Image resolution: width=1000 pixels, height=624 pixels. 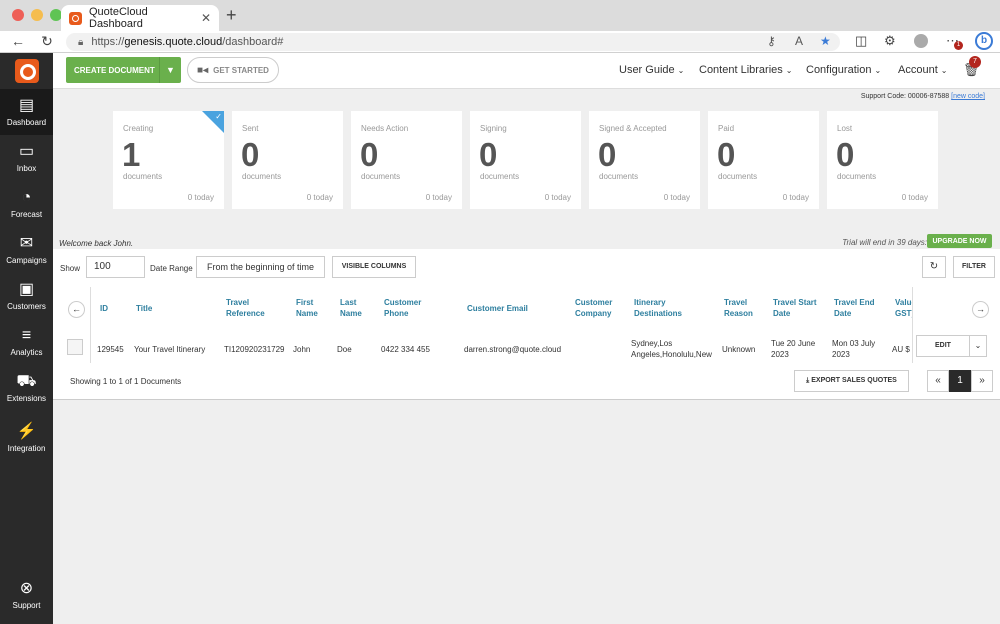 I want to click on sidebar-item-forecast: ◔ Forecast, so click(x=26, y=204).